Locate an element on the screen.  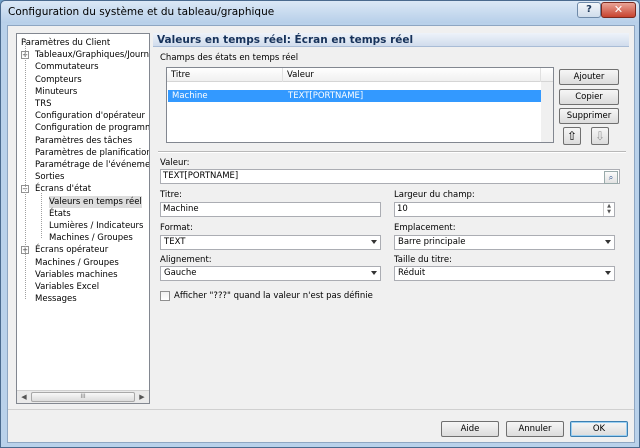
tree-item: Écrans d'état is located at coordinates (63, 189).